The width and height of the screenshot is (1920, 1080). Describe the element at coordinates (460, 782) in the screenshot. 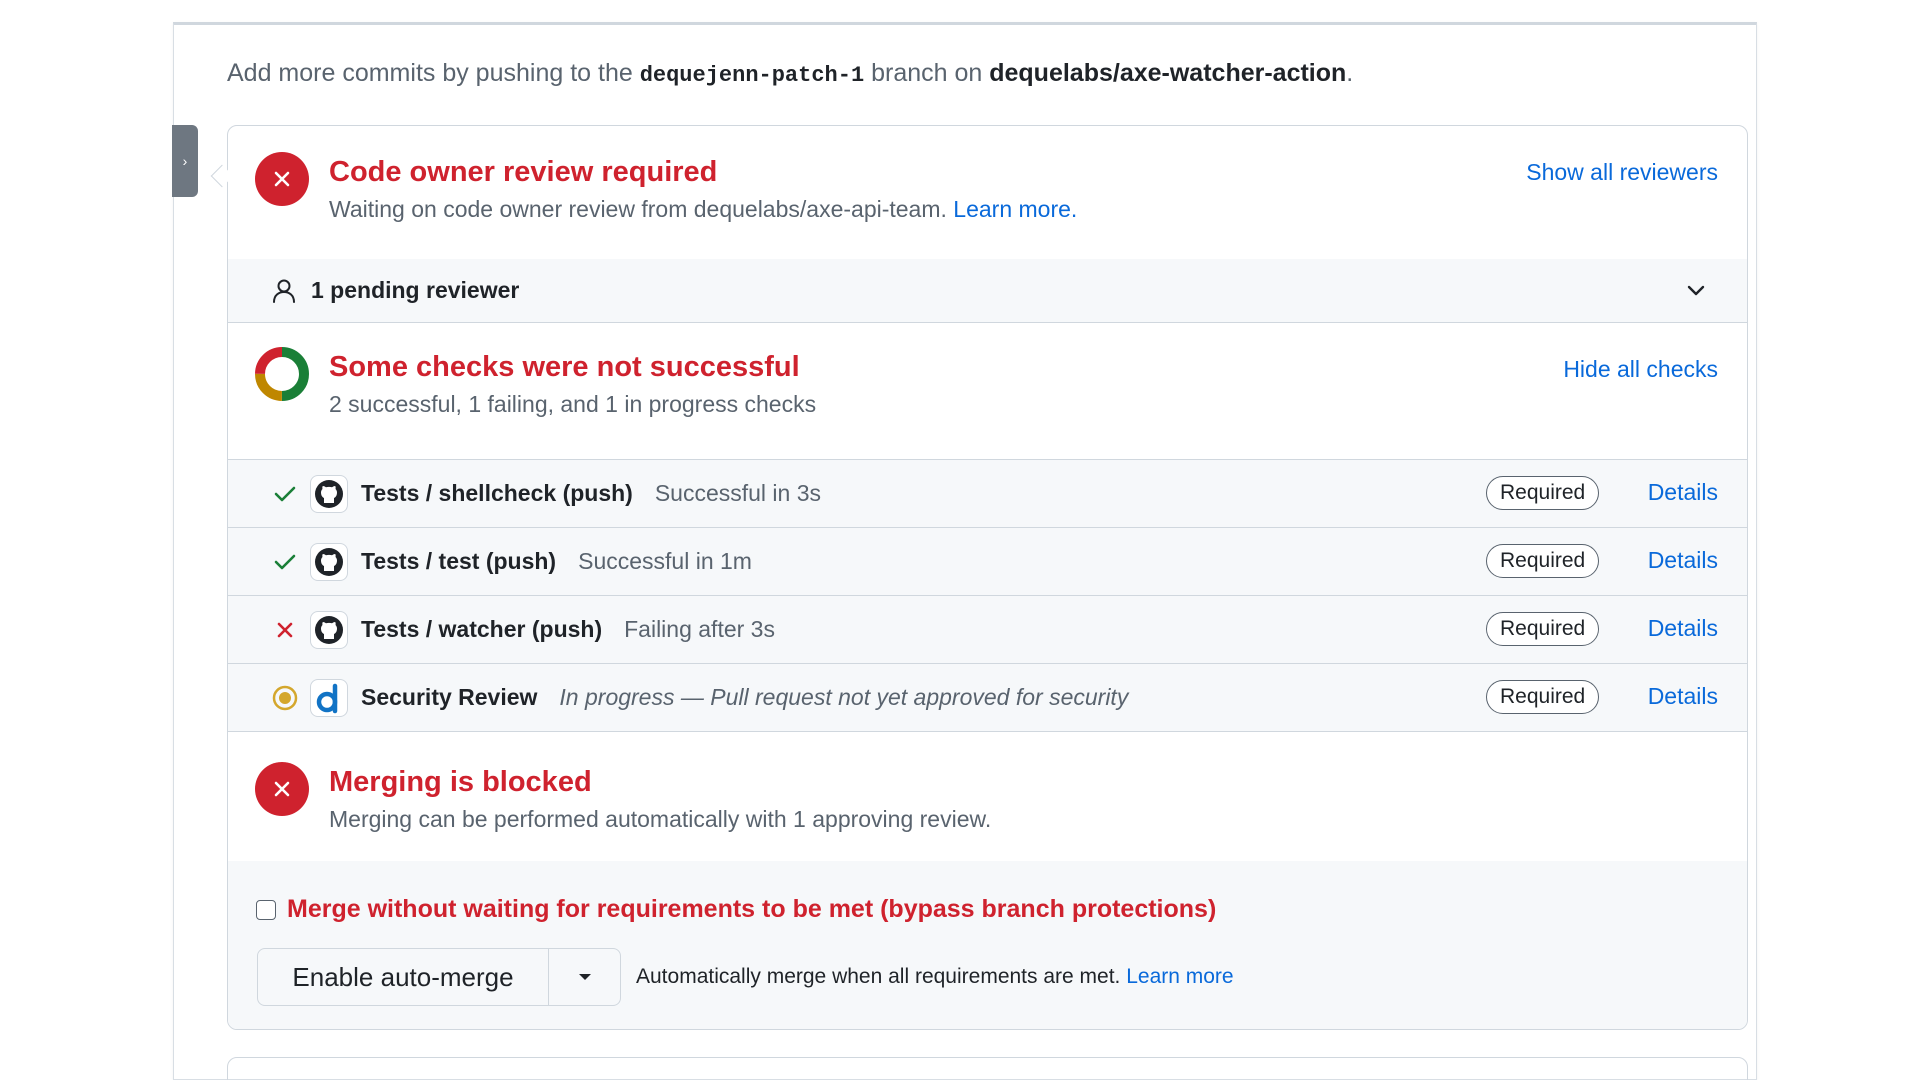

I see `blocked-title: Merging is blocked` at that location.